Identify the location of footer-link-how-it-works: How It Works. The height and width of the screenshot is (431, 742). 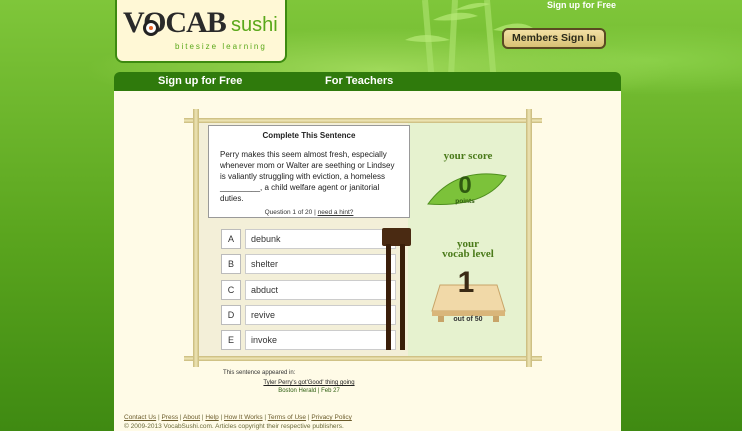
(243, 417).